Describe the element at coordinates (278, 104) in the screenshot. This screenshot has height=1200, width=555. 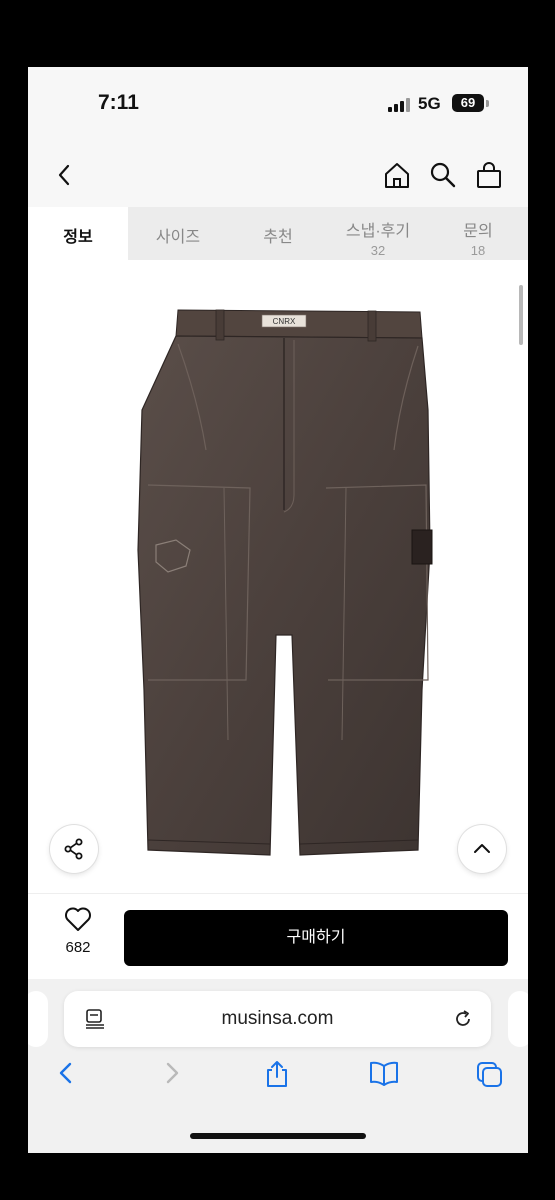
I see `status-bar: 7:11 5G 69` at that location.